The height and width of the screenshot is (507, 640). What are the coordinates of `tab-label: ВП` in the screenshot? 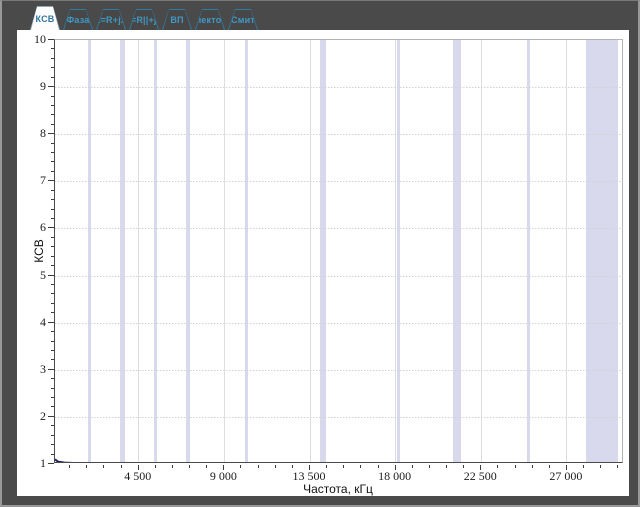 It's located at (177, 20).